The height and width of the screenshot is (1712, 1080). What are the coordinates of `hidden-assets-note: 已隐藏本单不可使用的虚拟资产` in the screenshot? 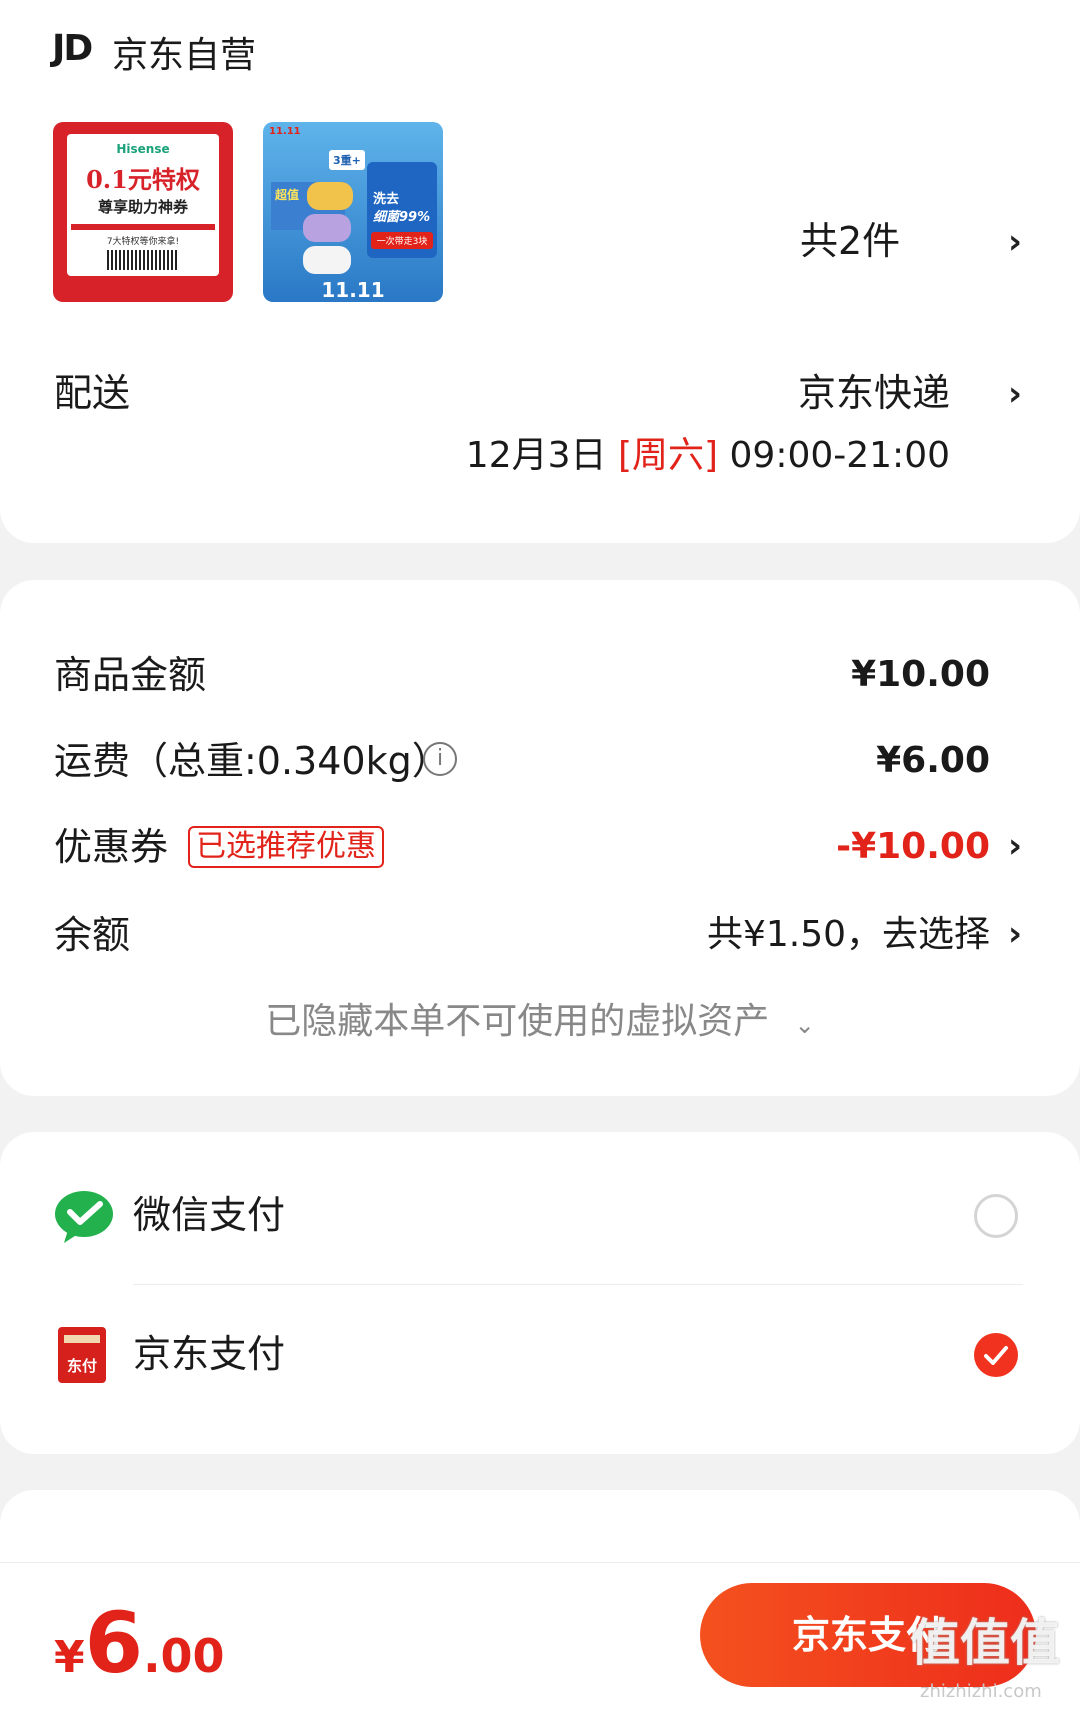 It's located at (517, 1021).